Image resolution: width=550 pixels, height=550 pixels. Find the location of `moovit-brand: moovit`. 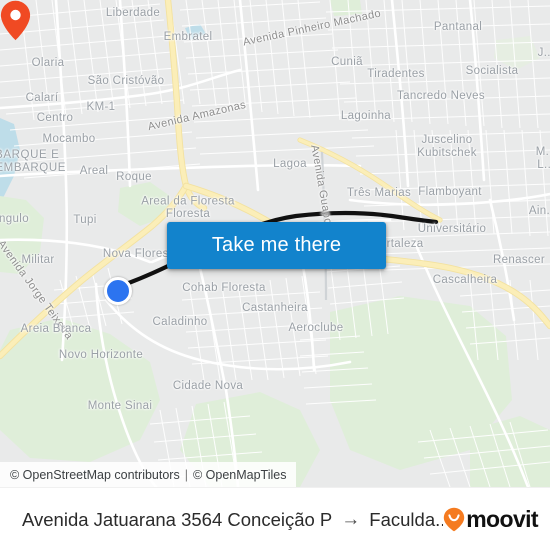

moovit-brand: moovit is located at coordinates (496, 519).